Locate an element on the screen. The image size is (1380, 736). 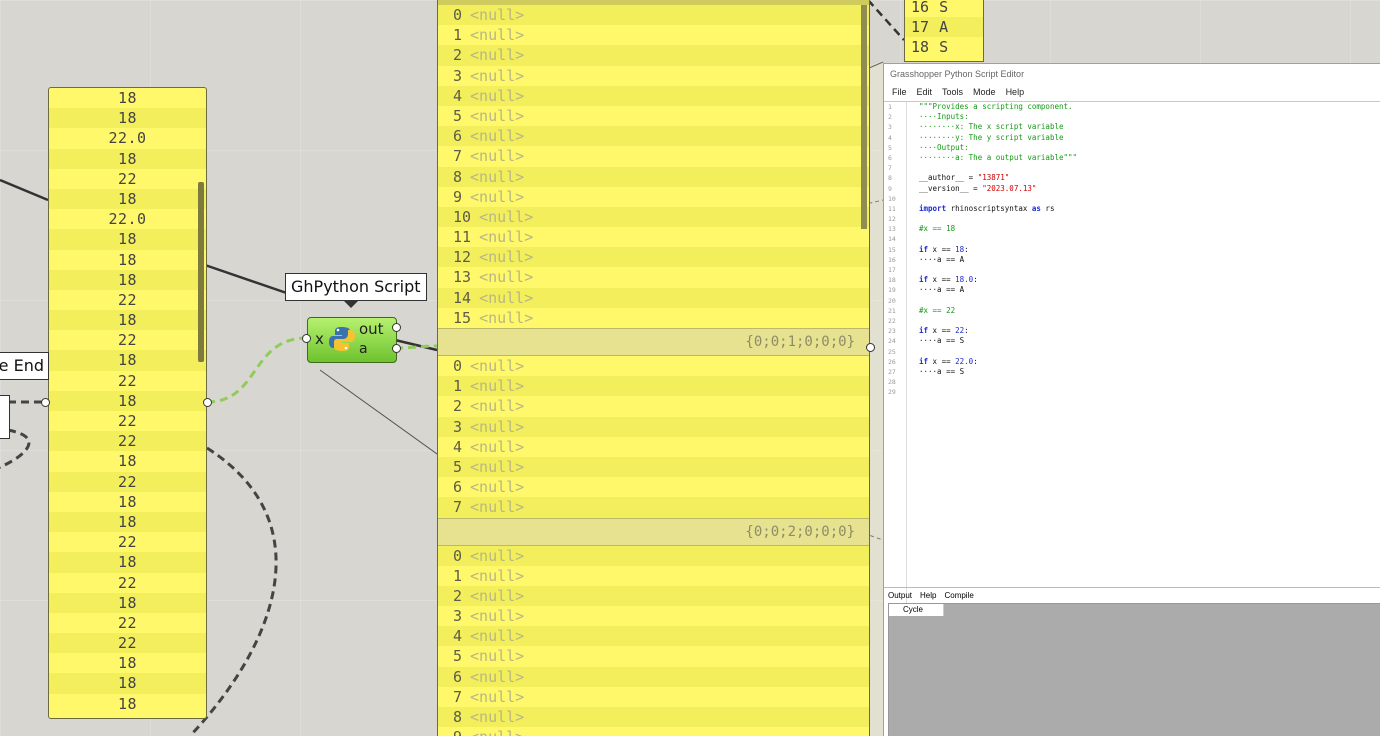
node-output-grip-out is located at coordinates (396, 327).